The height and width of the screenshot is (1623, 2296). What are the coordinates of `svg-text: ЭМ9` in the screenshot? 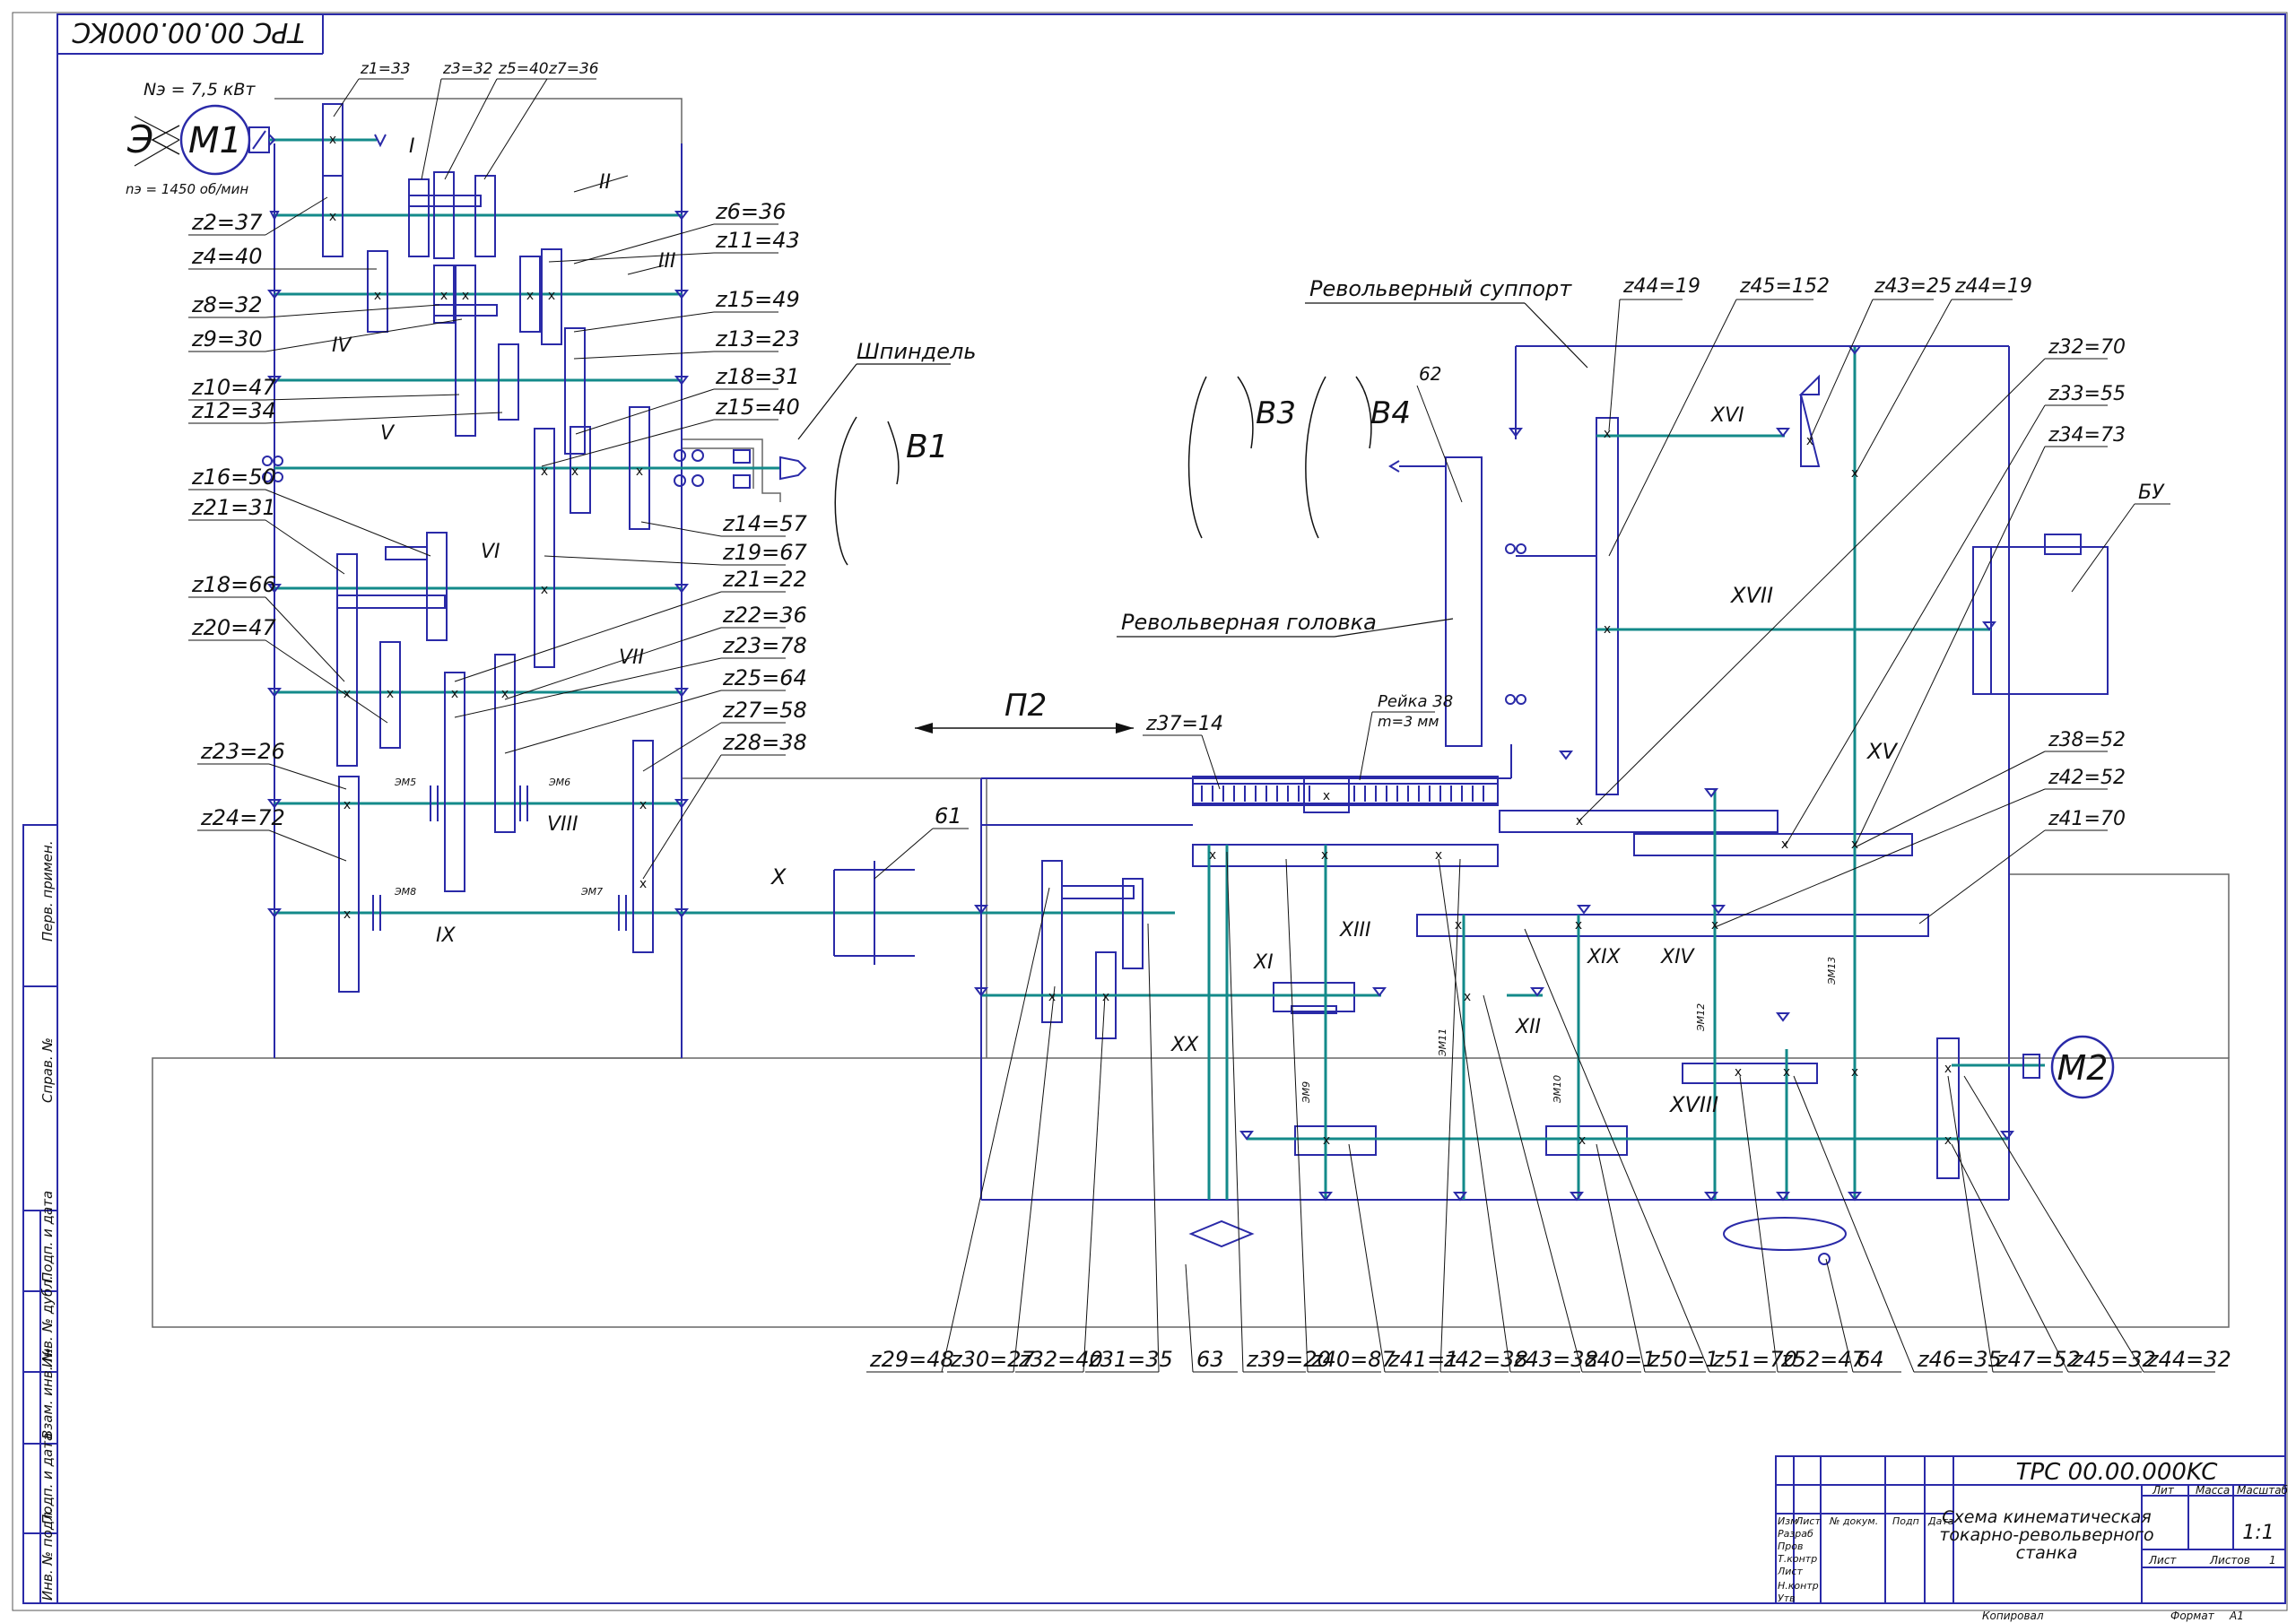 It's located at (1306, 1092).